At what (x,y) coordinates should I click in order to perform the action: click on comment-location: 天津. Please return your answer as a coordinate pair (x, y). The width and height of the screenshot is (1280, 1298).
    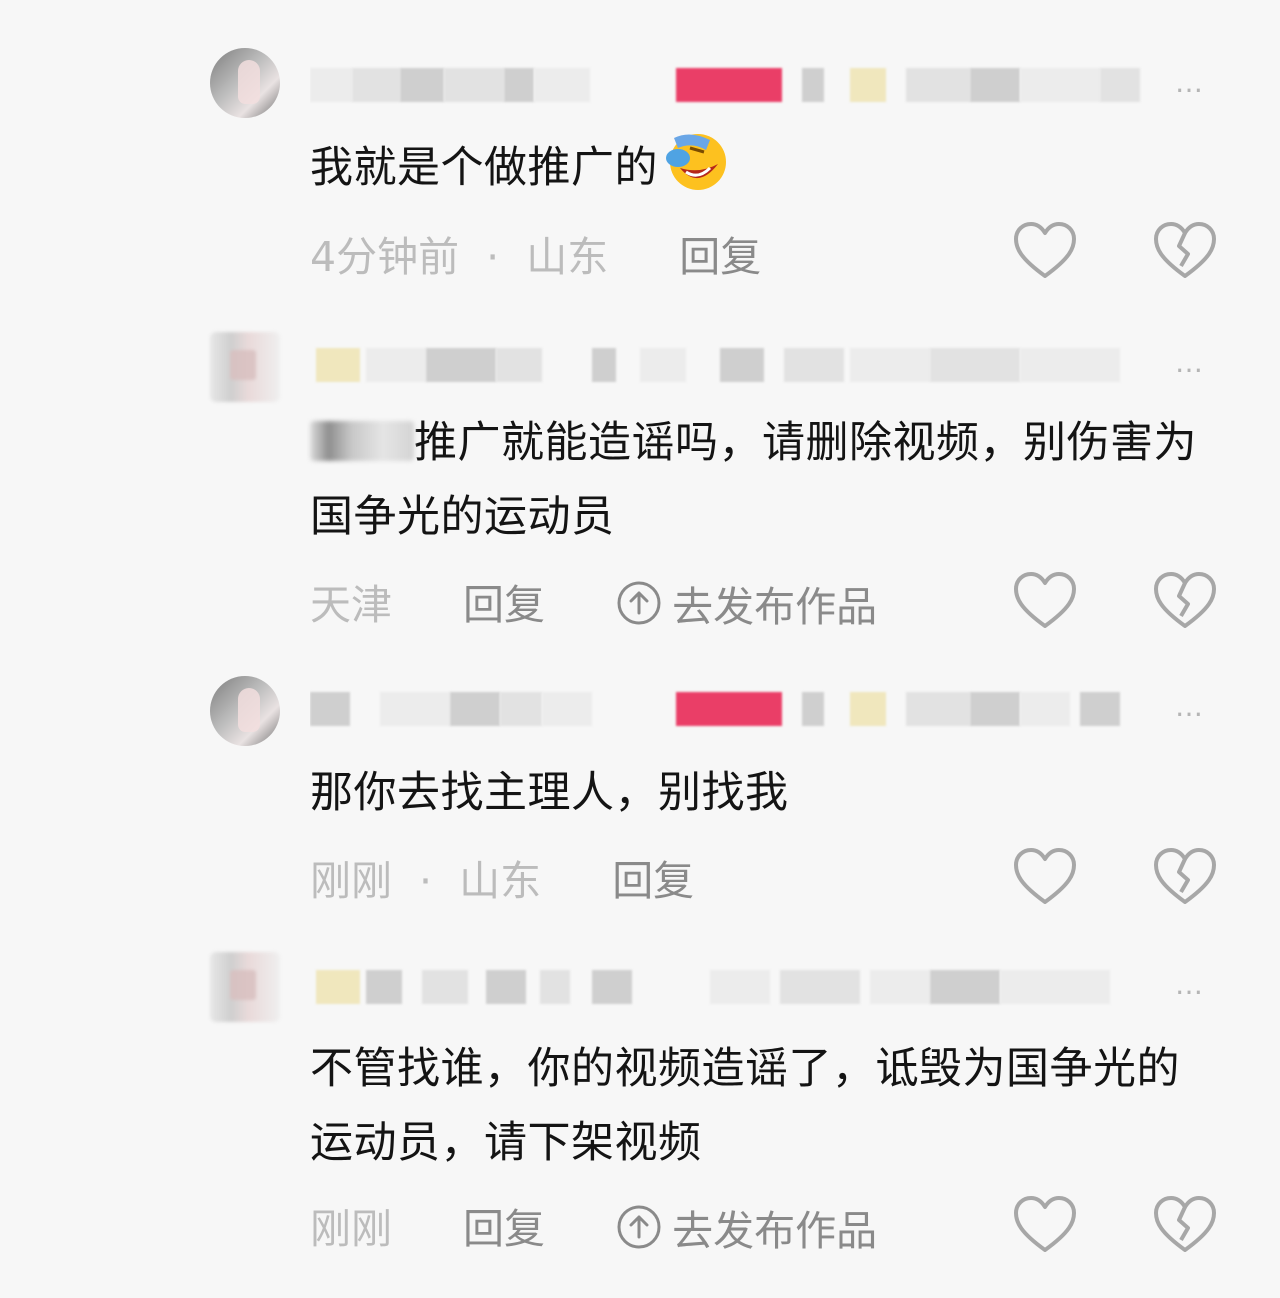
    Looking at the image, I should click on (351, 605).